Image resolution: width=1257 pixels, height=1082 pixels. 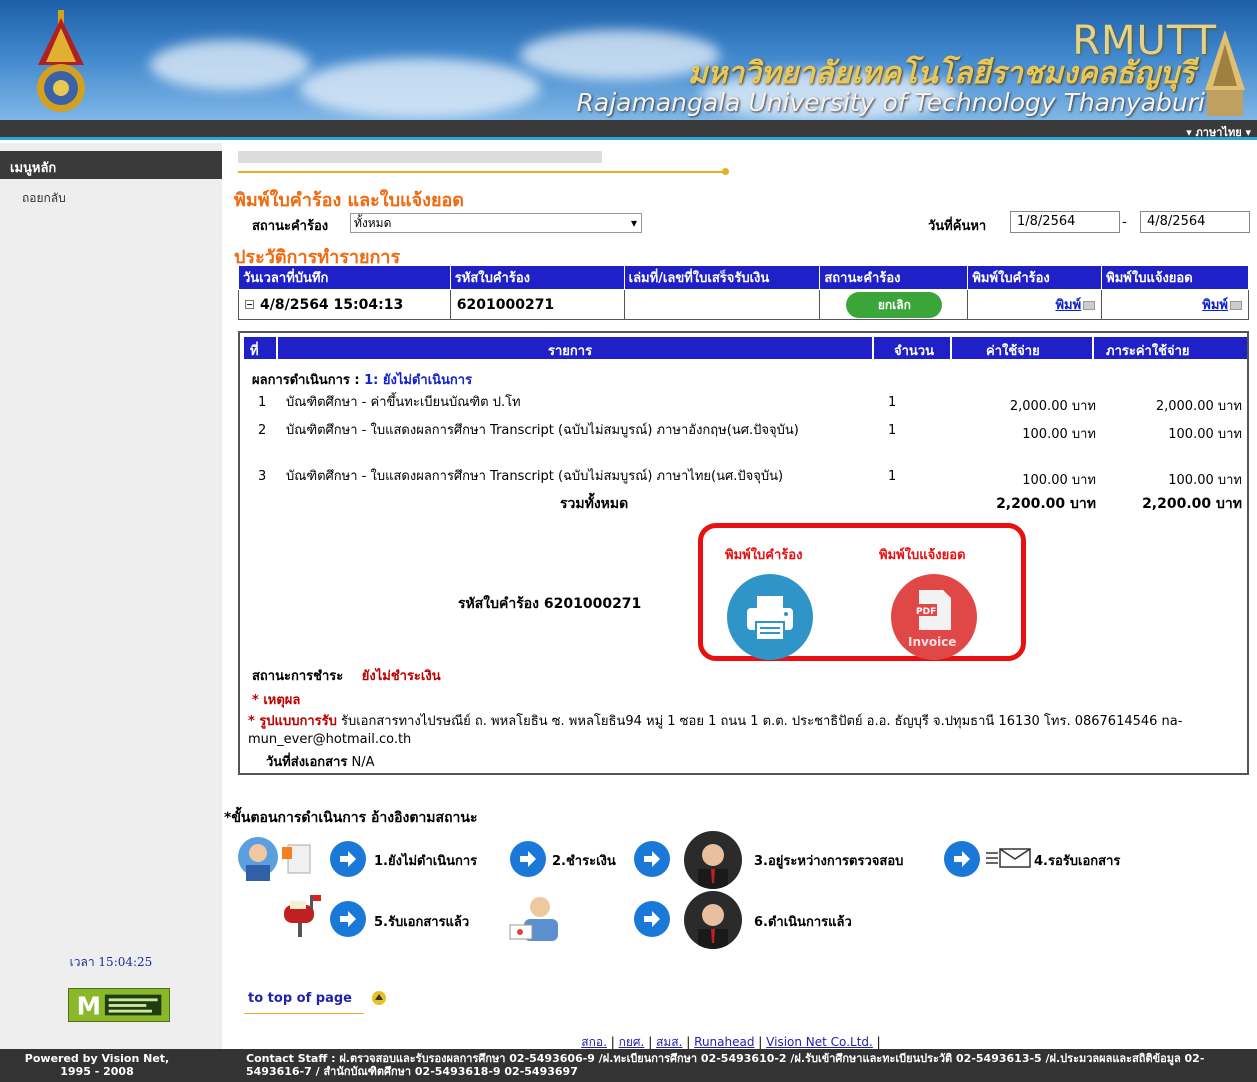 What do you see at coordinates (594, 504) in the screenshot?
I see `sum-label: รวมทั้งหมด` at bounding box center [594, 504].